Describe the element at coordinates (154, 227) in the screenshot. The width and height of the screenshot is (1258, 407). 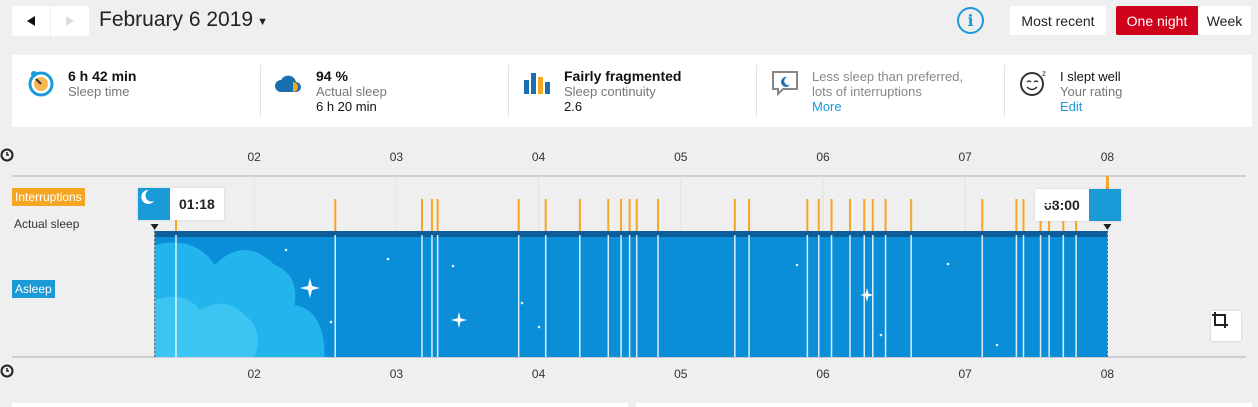
I see `sleep-start-pointer` at that location.